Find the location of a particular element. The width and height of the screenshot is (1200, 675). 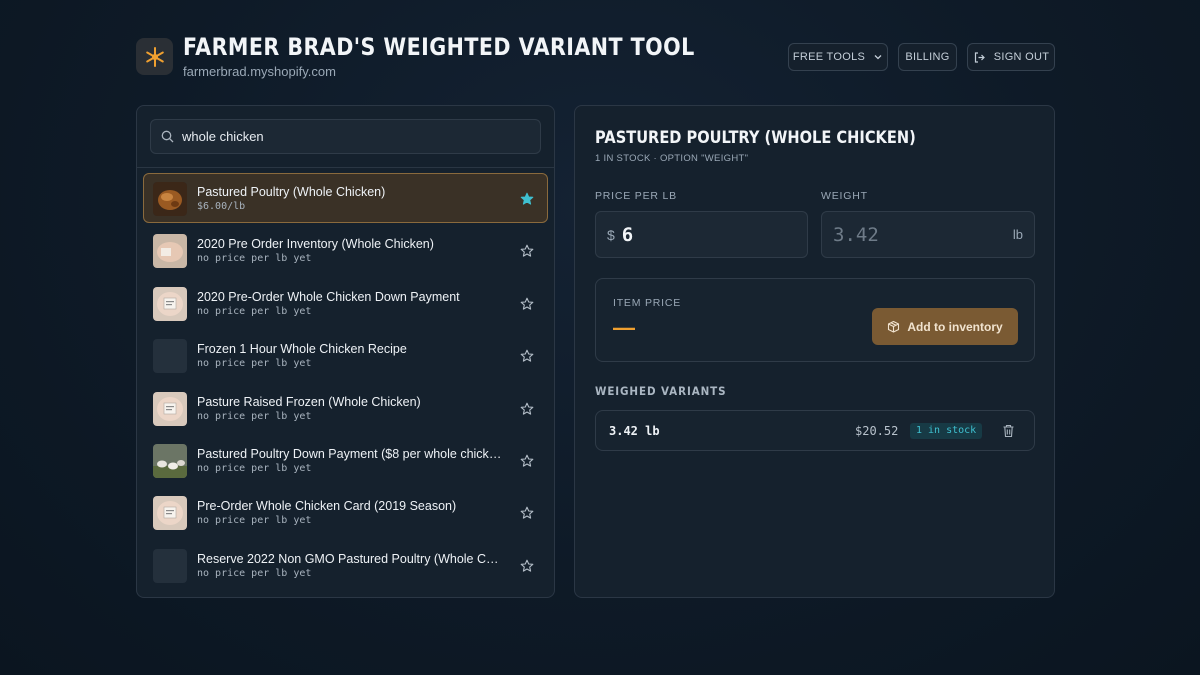

product-stock-info: 1 IN STOCK · OPTION "WEIGHT" is located at coordinates (672, 158).